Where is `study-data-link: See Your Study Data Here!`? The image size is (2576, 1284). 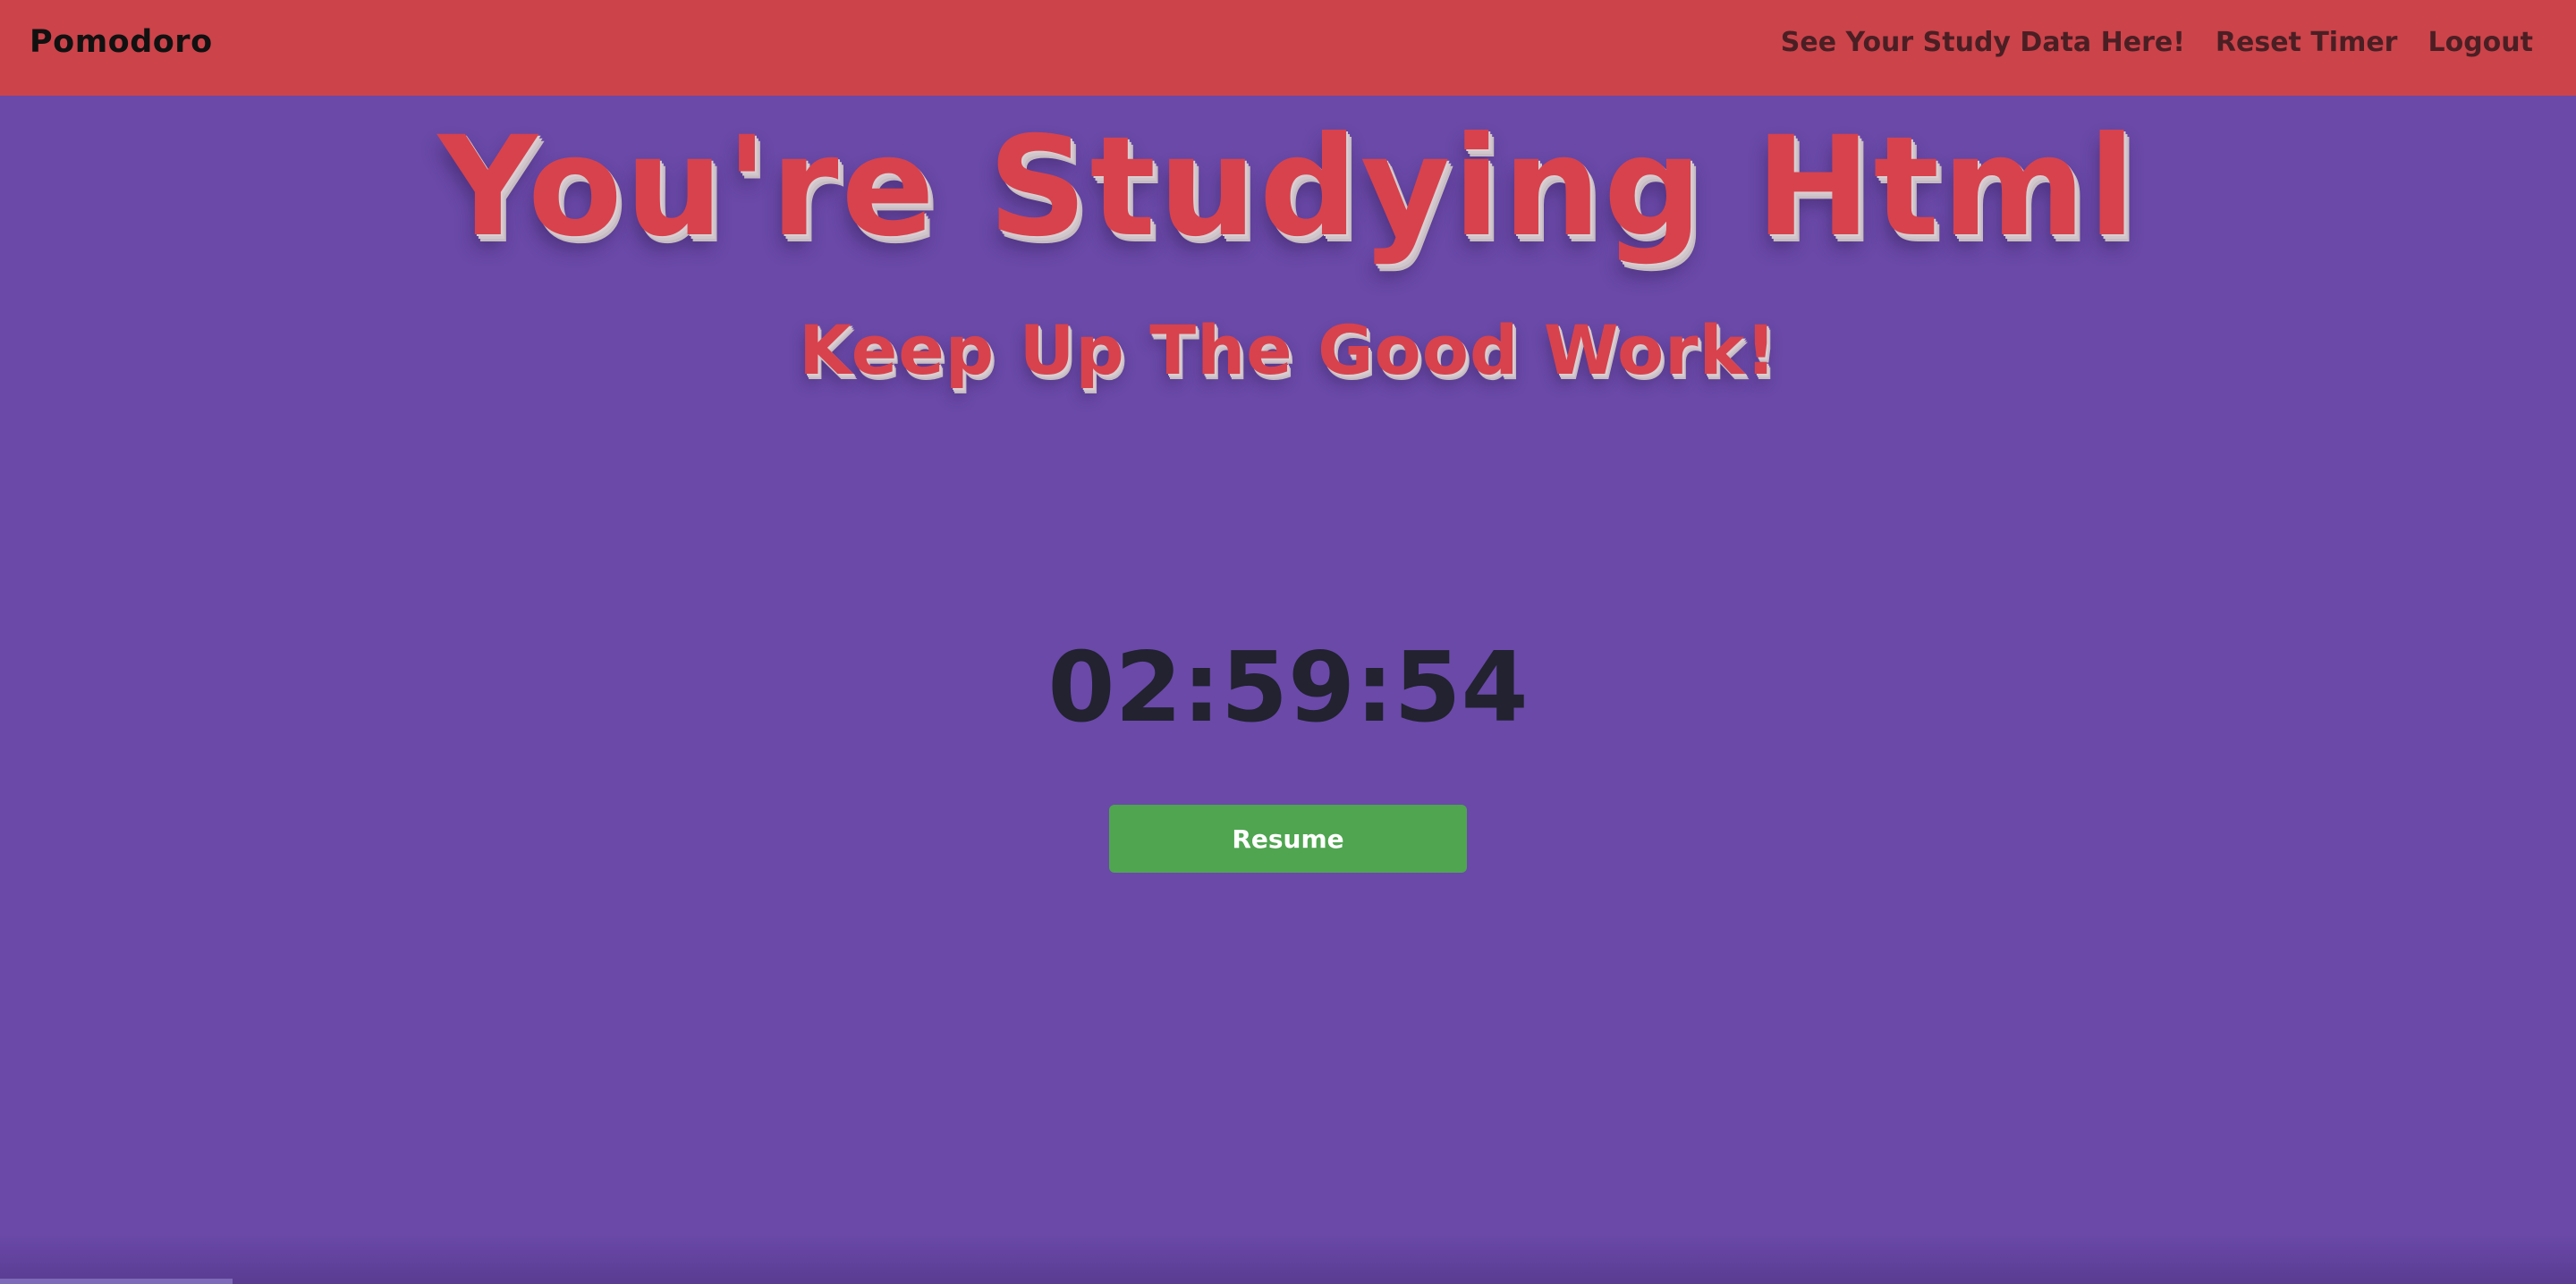 study-data-link: See Your Study Data Here! is located at coordinates (1983, 42).